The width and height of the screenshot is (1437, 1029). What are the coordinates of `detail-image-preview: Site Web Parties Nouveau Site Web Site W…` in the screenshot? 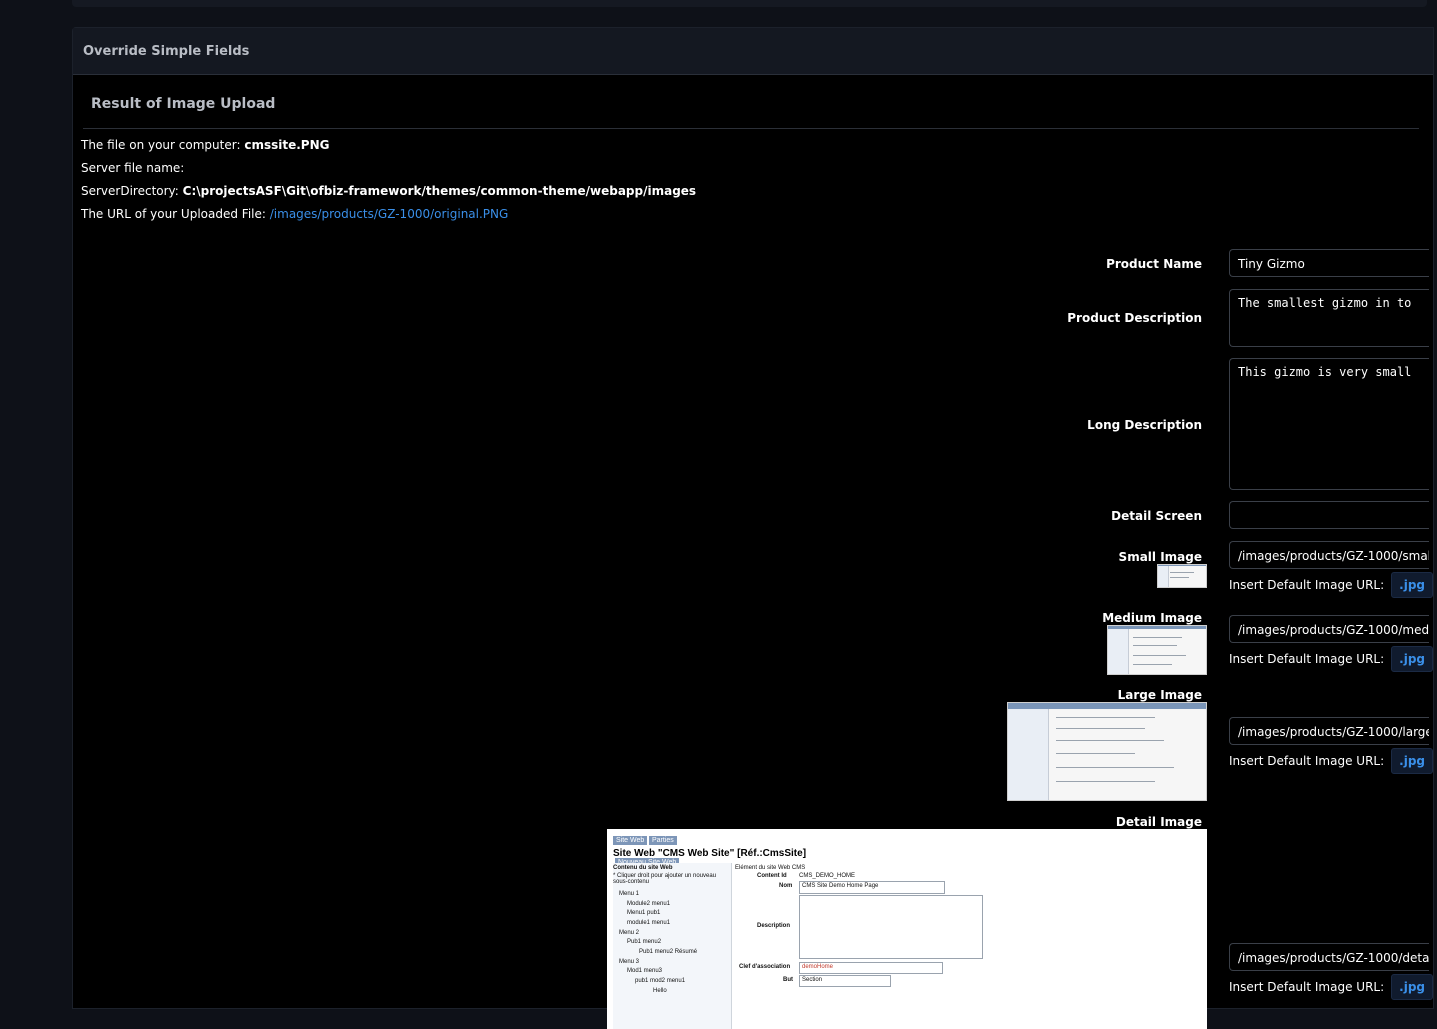 It's located at (907, 929).